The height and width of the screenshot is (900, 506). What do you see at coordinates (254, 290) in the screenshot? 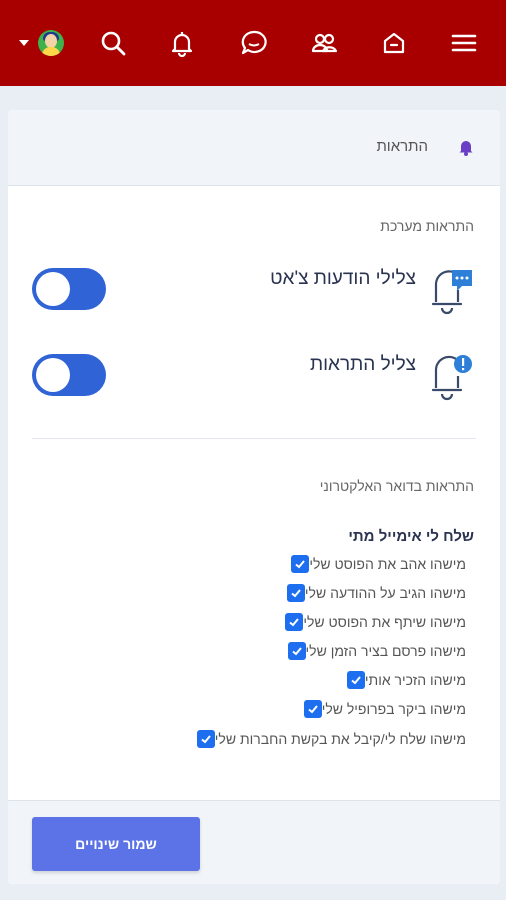
I see `setting-row-chat-sounds: צלילי הודעות צ'אט` at bounding box center [254, 290].